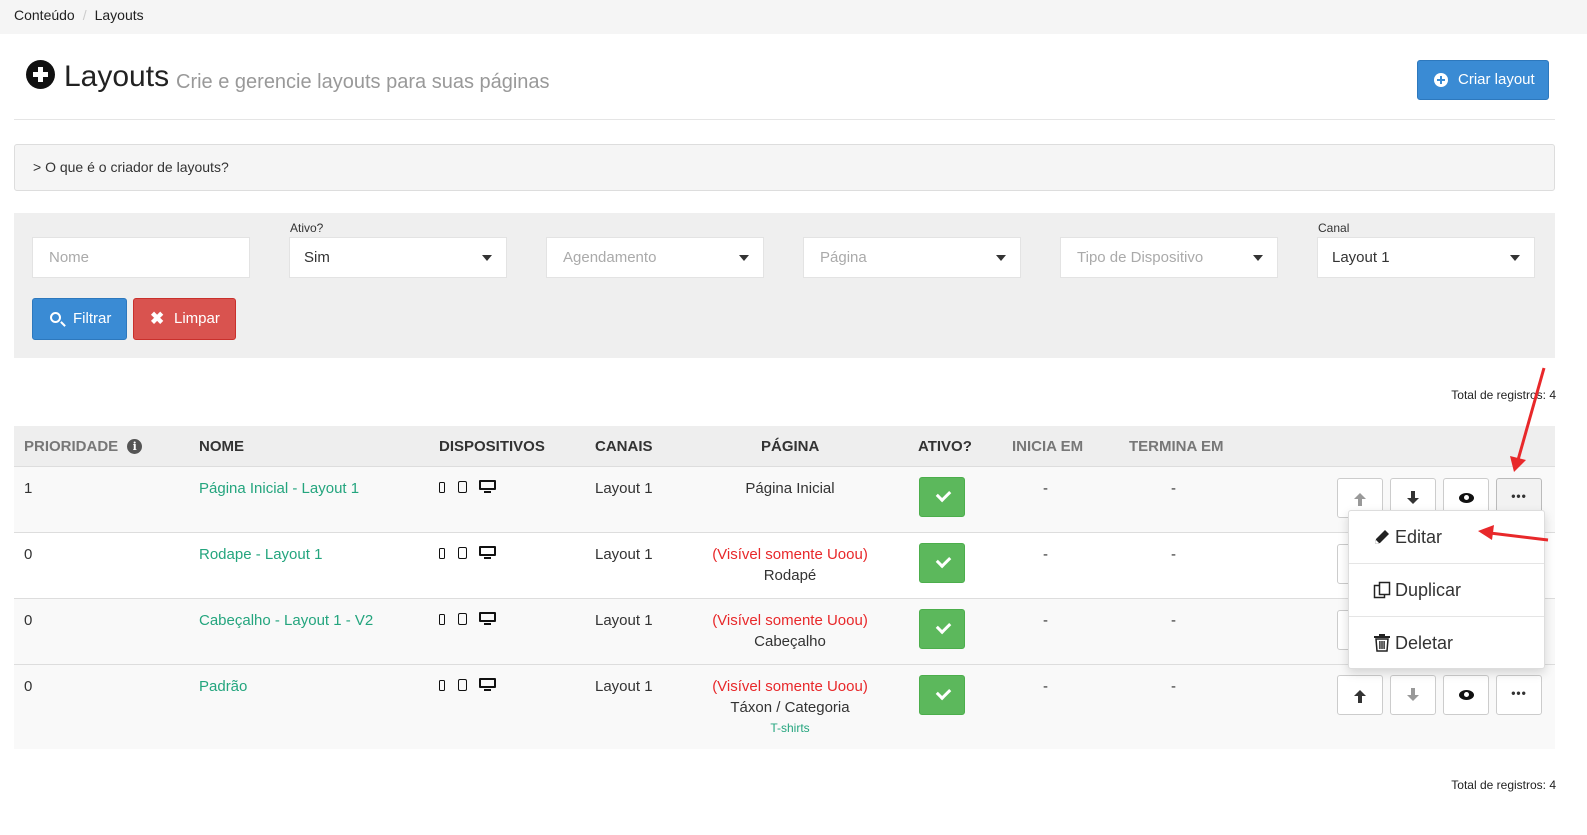 This screenshot has width=1587, height=835. I want to click on actions-dropdown-menu: Editar Duplicar Deletar, so click(1446, 589).